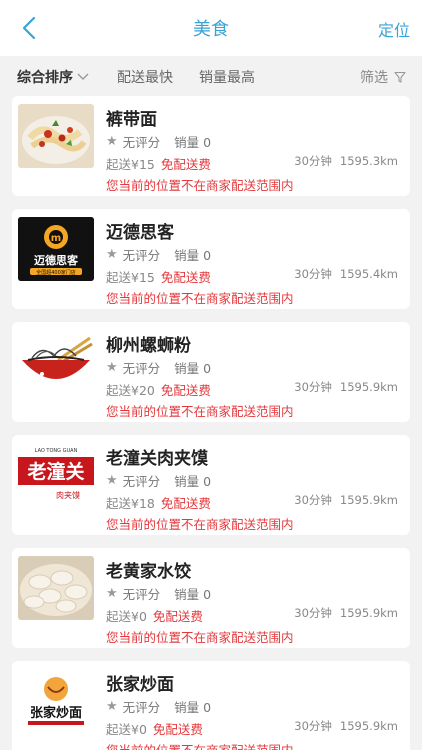  Describe the element at coordinates (158, 502) in the screenshot. I see `delivery-fee: 起送¥18 免配送费` at that location.